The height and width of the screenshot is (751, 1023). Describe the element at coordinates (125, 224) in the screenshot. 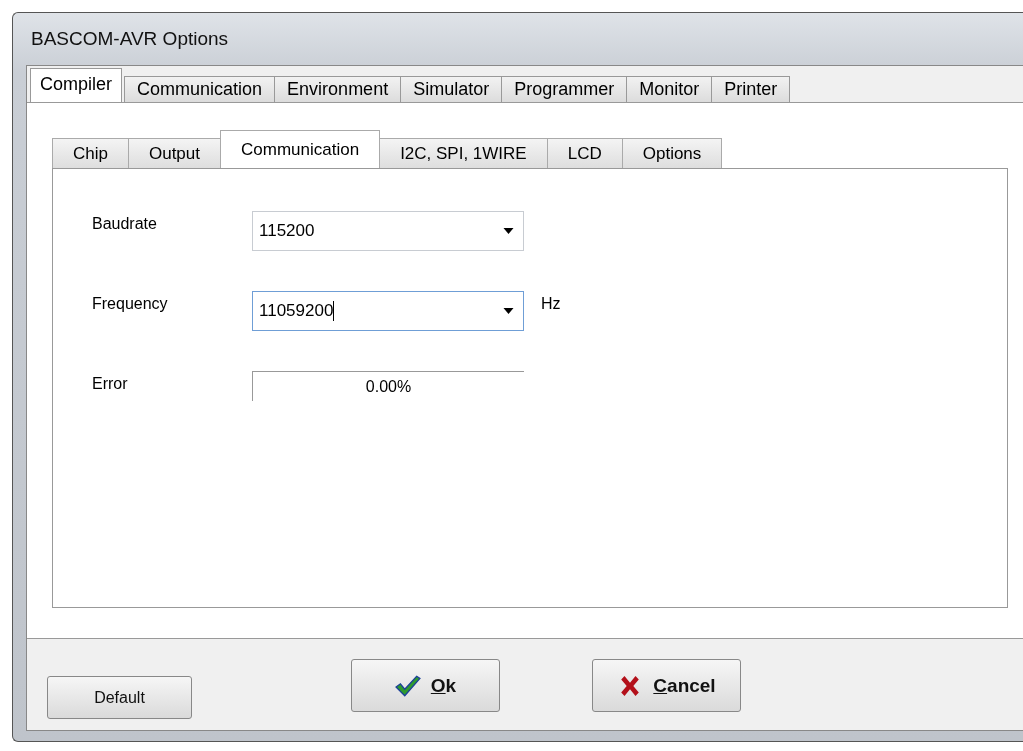

I see `field-label: Baudrate` at that location.